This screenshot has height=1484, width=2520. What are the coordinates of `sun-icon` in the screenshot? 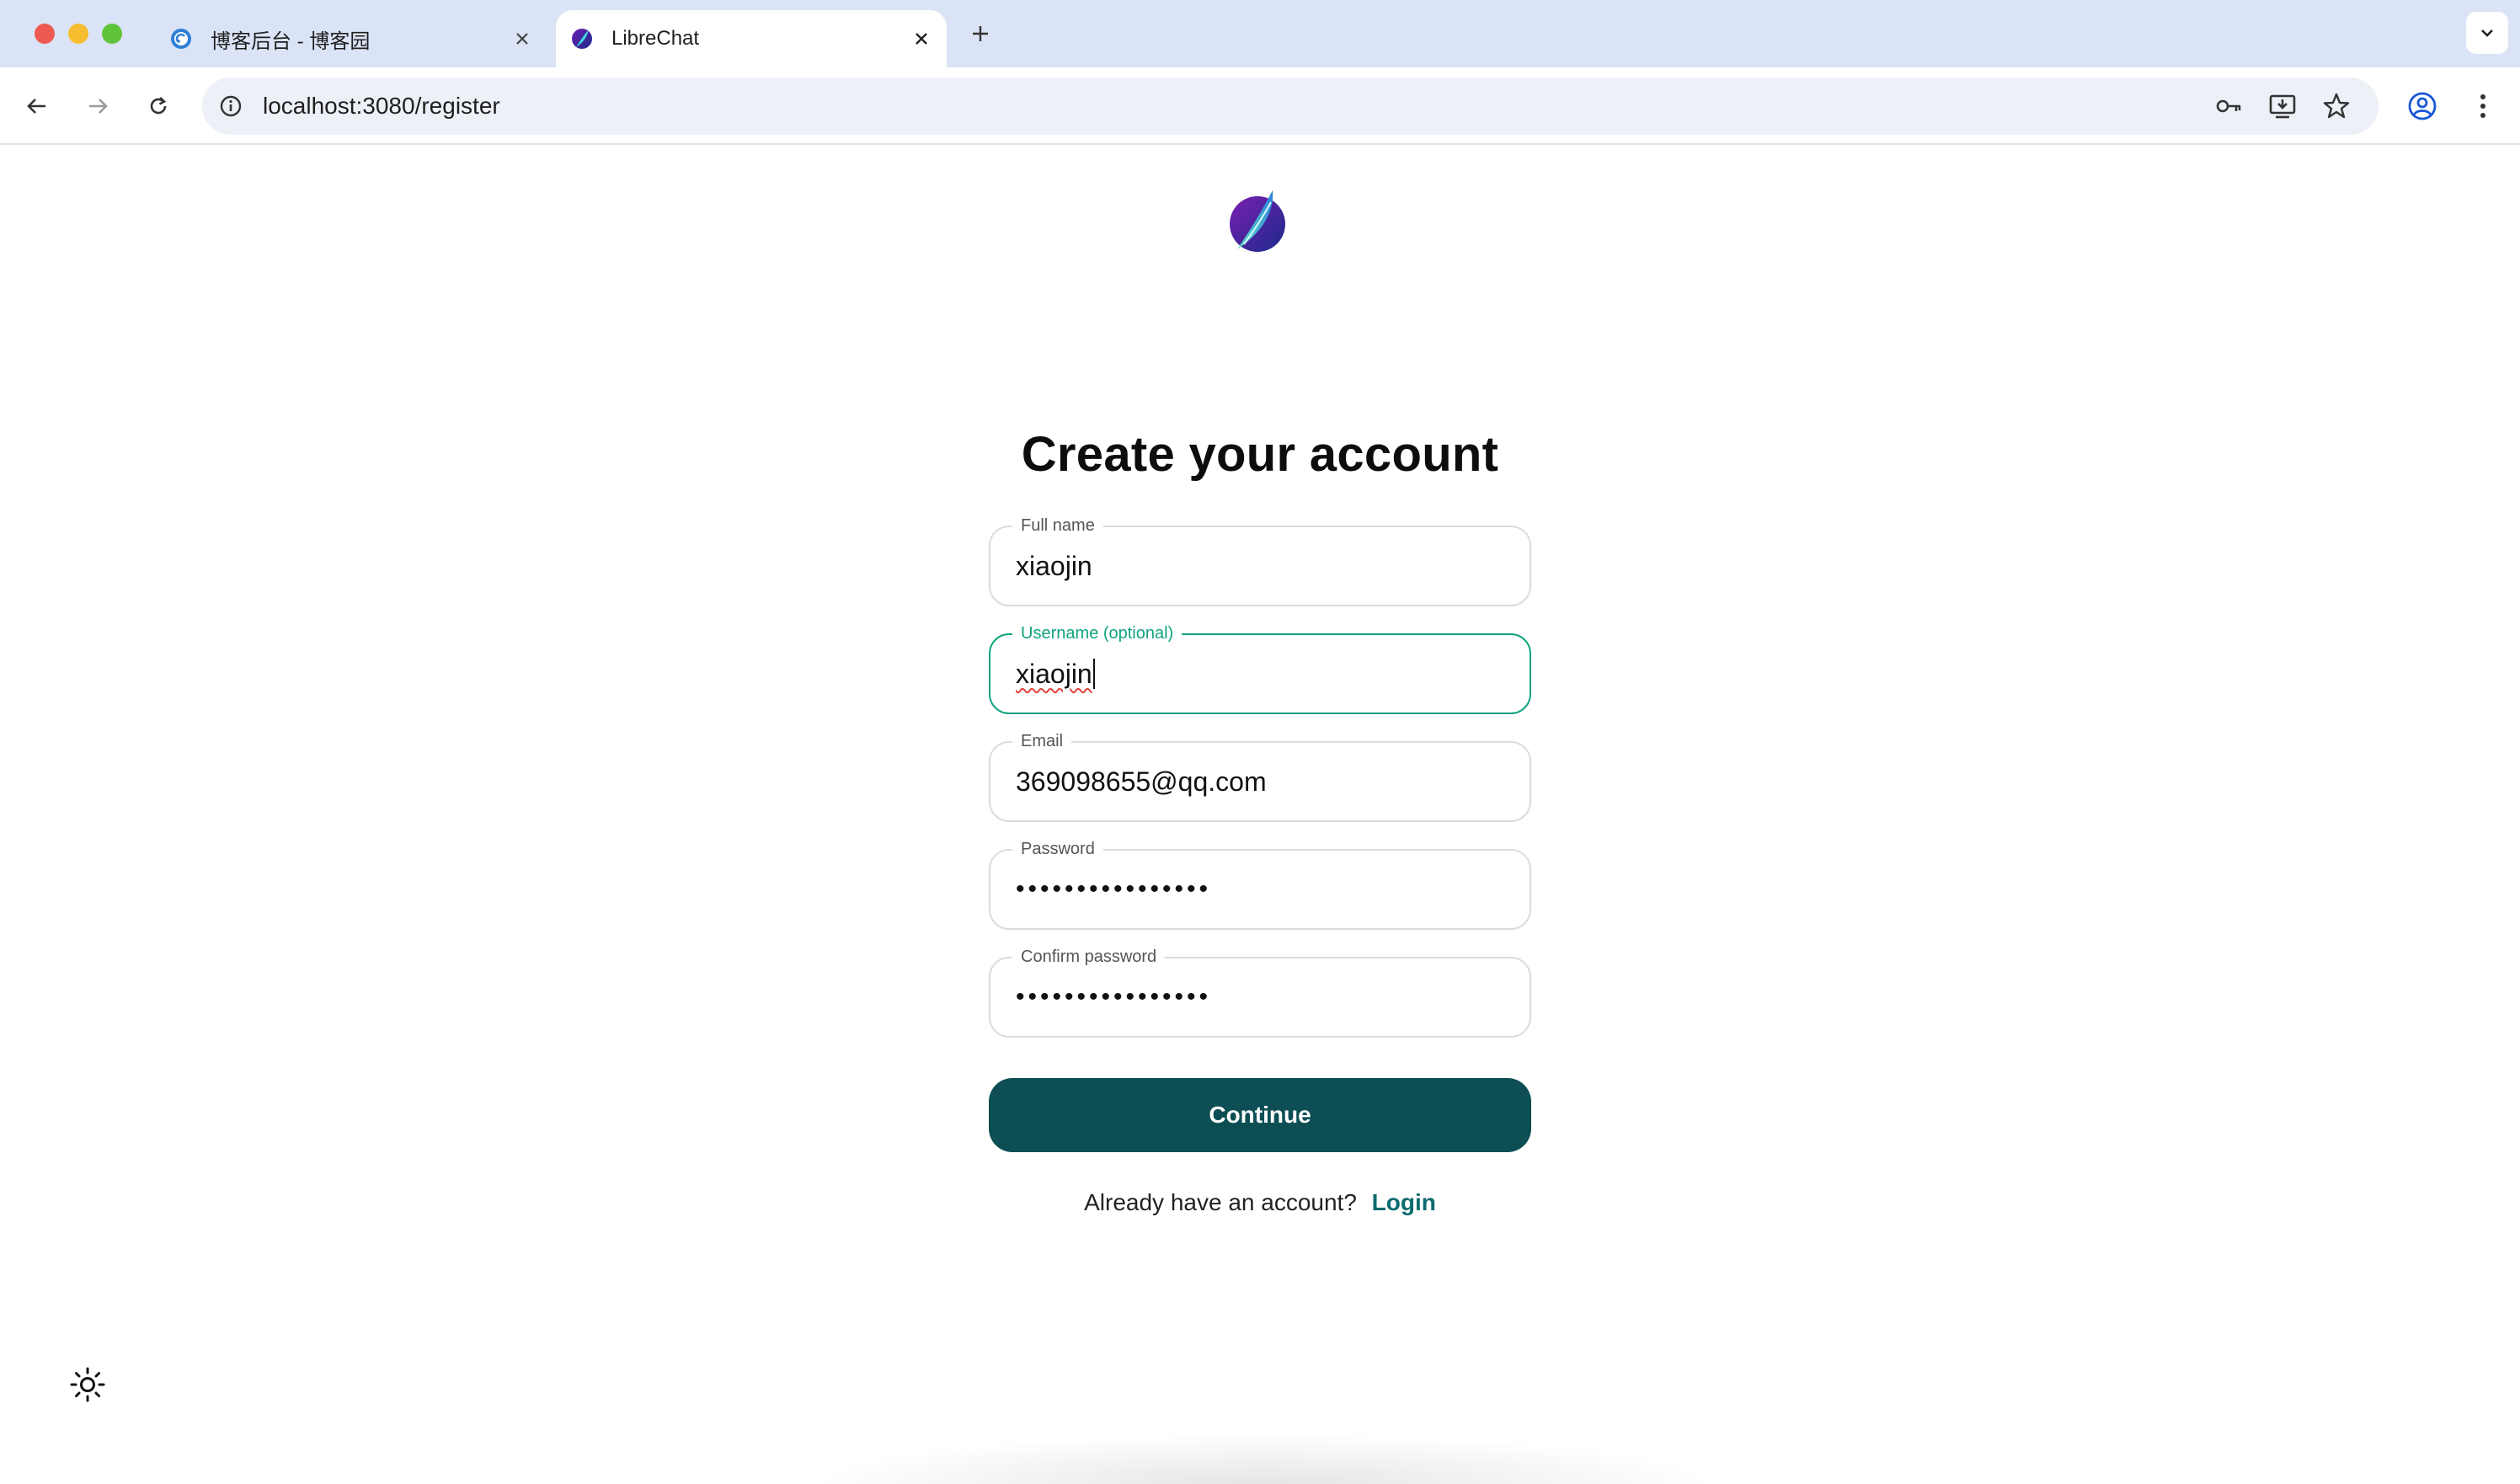 It's located at (87, 1385).